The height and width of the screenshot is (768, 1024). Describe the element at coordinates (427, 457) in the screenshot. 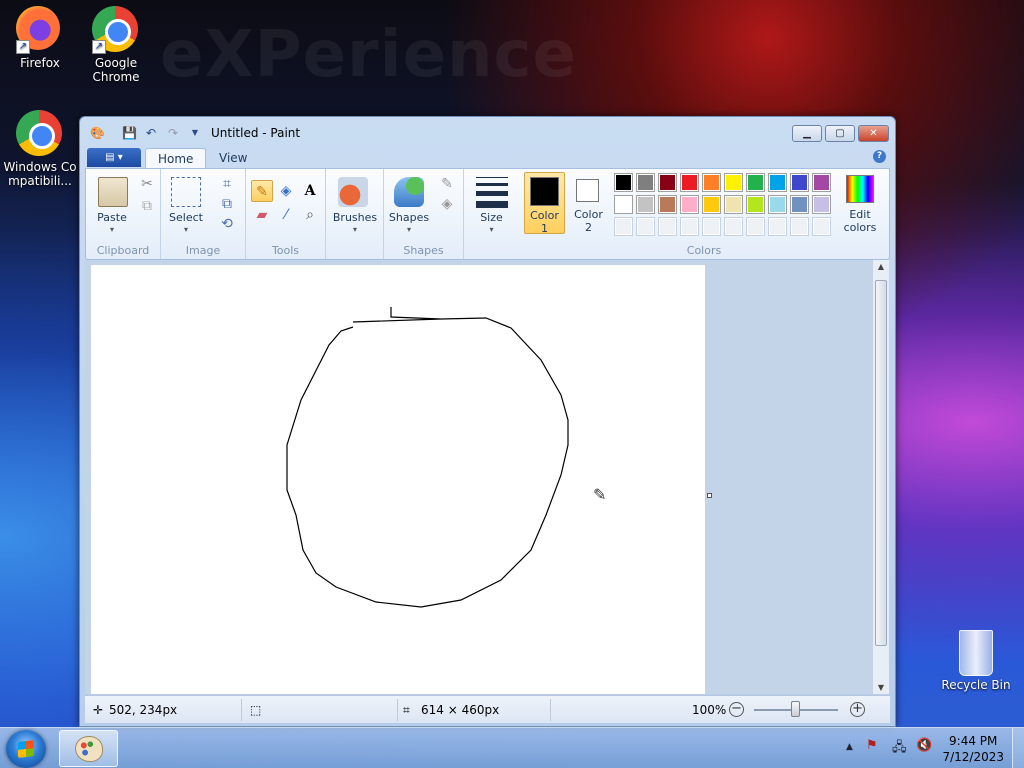

I see `freehand-drawing` at that location.